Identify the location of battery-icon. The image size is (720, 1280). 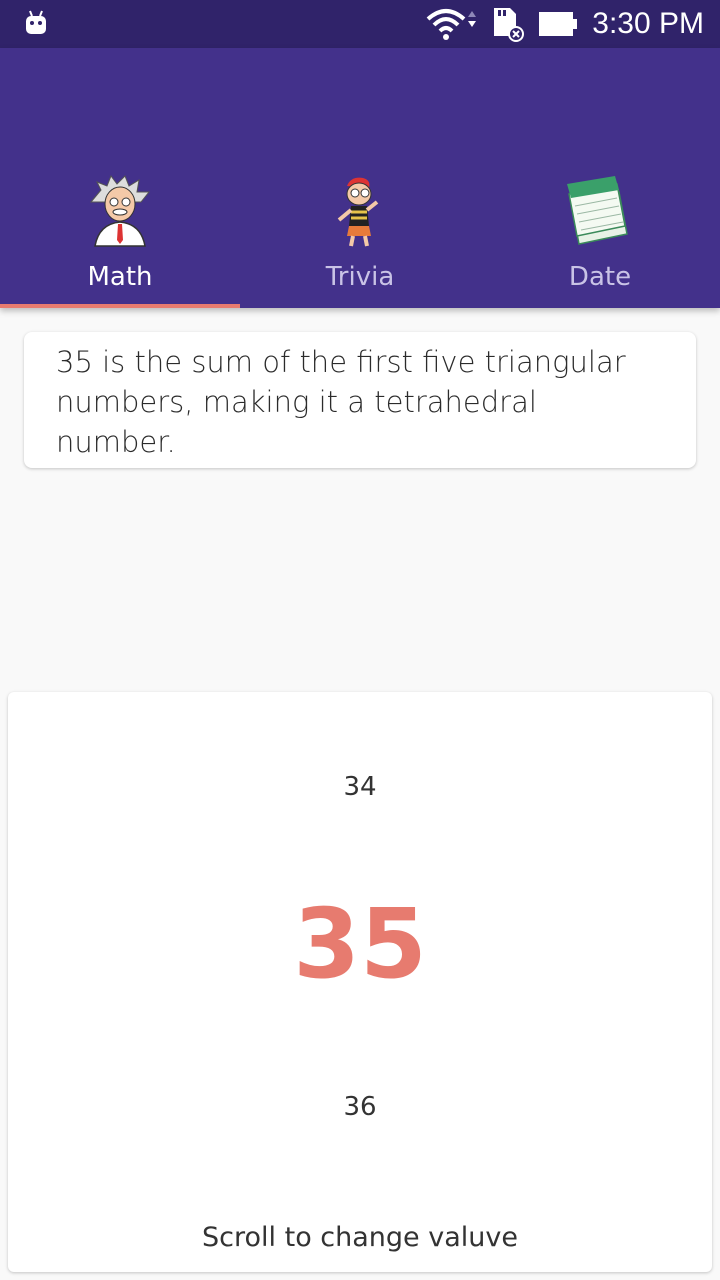
(558, 24).